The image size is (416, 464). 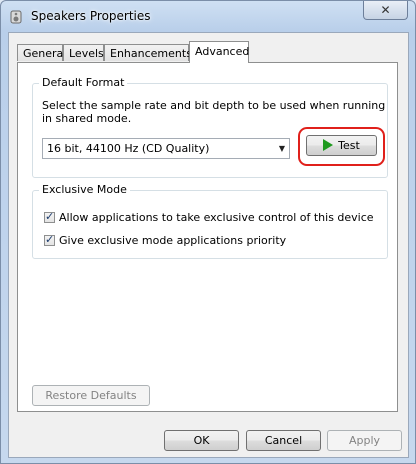 What do you see at coordinates (91, 16) in the screenshot?
I see `window-title: Speakers Properties` at bounding box center [91, 16].